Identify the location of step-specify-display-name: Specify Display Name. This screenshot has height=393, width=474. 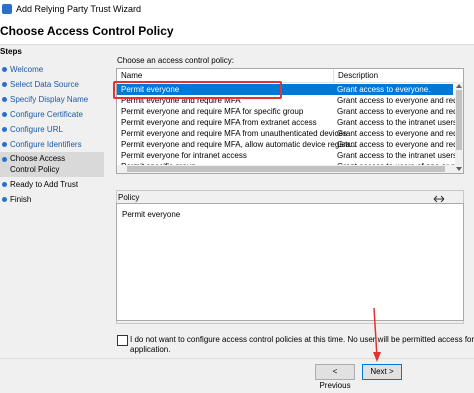
(52, 99).